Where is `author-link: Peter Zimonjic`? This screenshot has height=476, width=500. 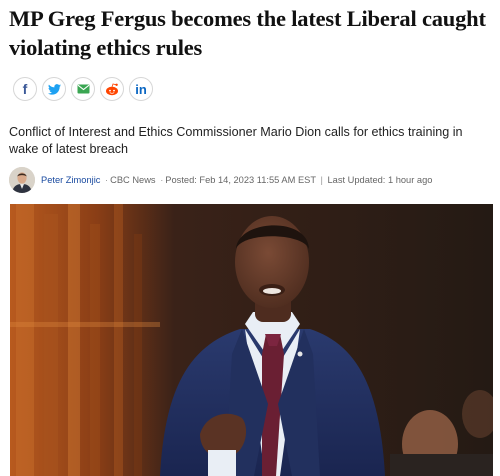 author-link: Peter Zimonjic is located at coordinates (70, 180).